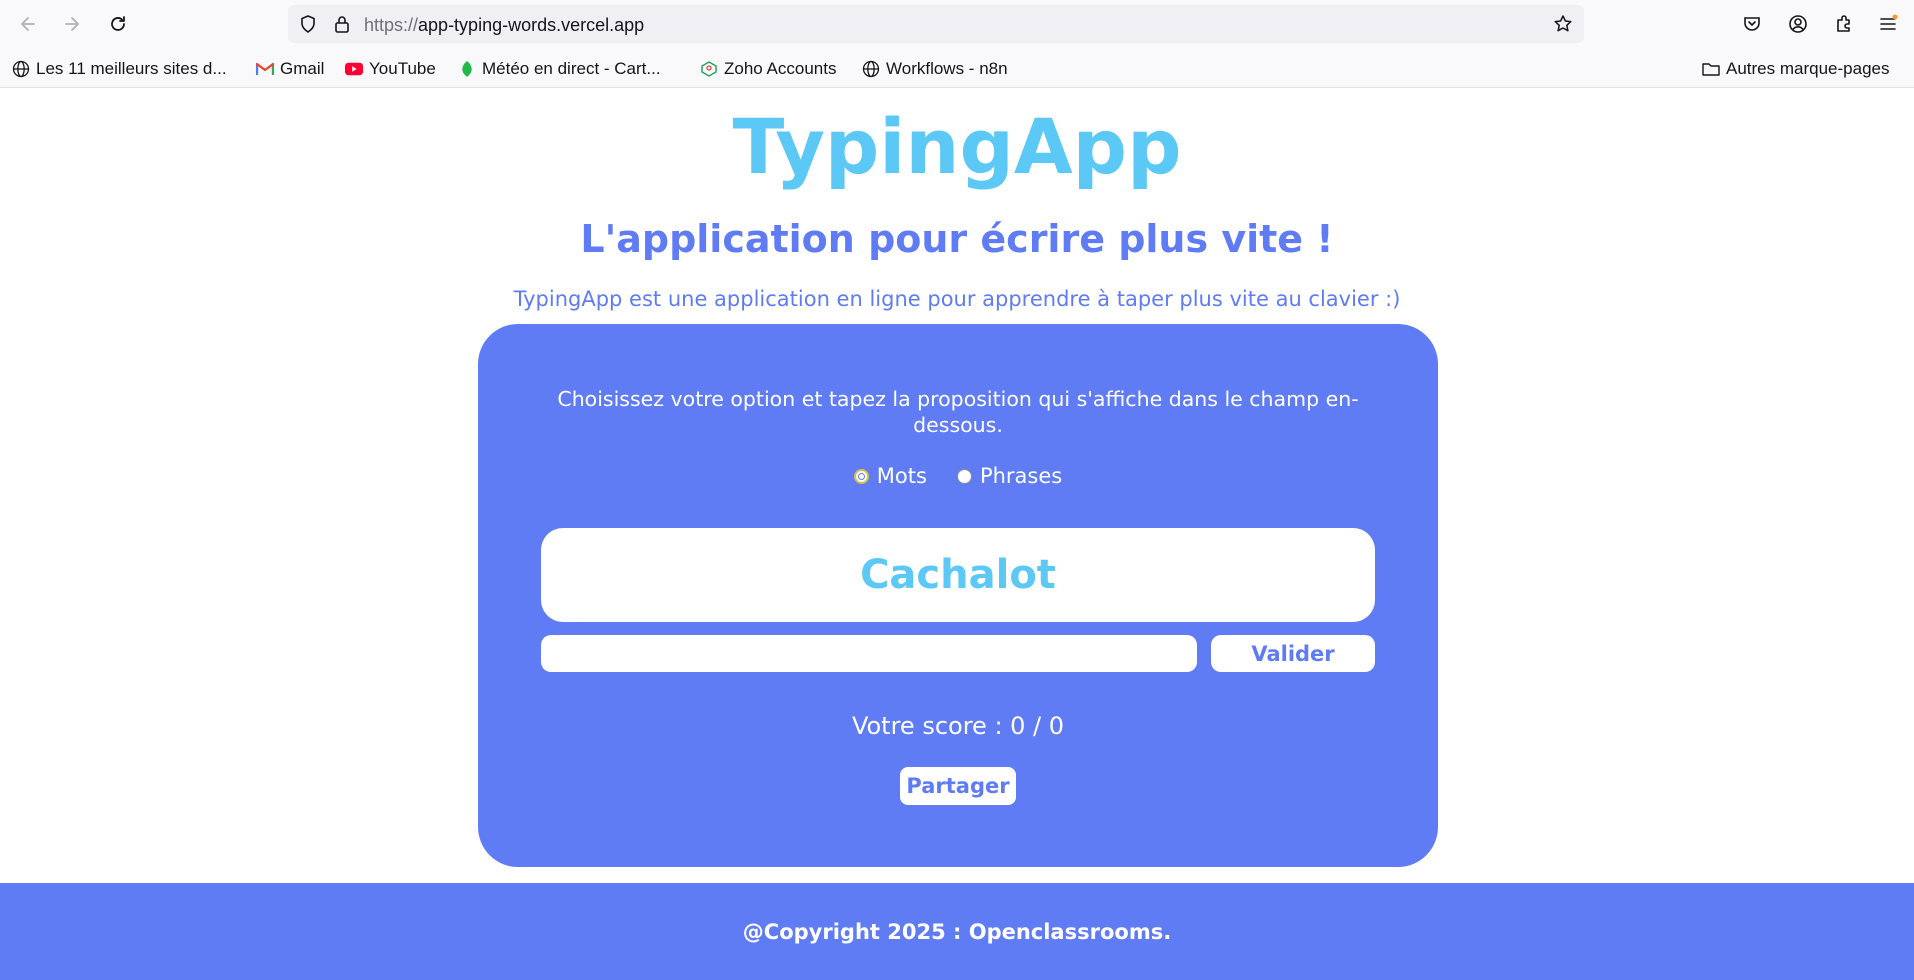 This screenshot has height=980, width=1914. Describe the element at coordinates (958, 575) in the screenshot. I see `proposition-display: Cachalot` at that location.